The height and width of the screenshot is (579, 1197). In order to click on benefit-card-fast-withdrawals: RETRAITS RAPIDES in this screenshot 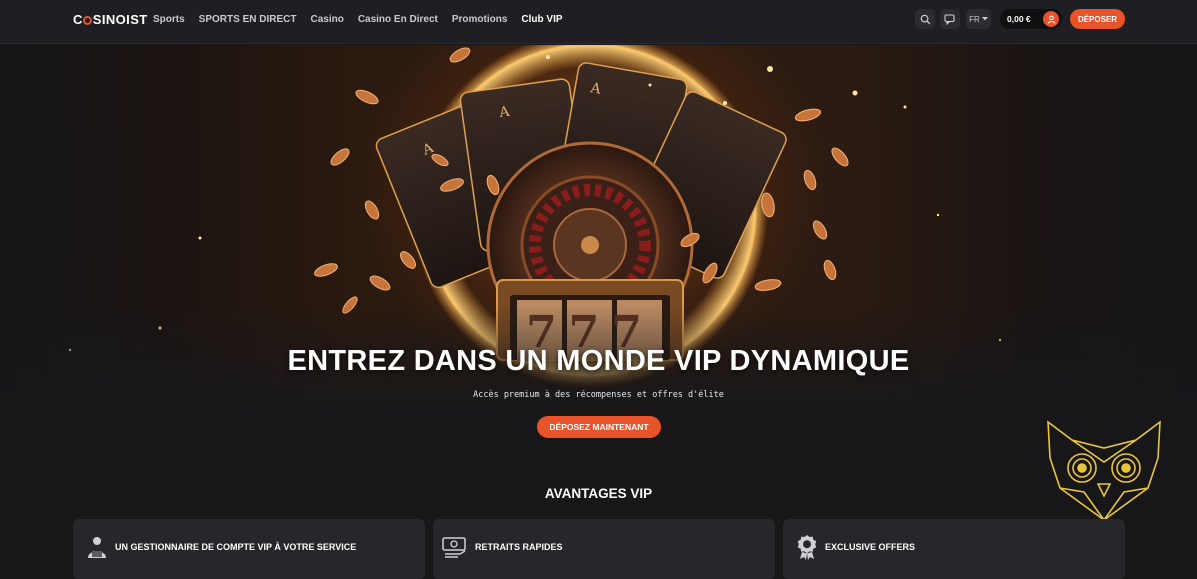, I will do `click(604, 549)`.